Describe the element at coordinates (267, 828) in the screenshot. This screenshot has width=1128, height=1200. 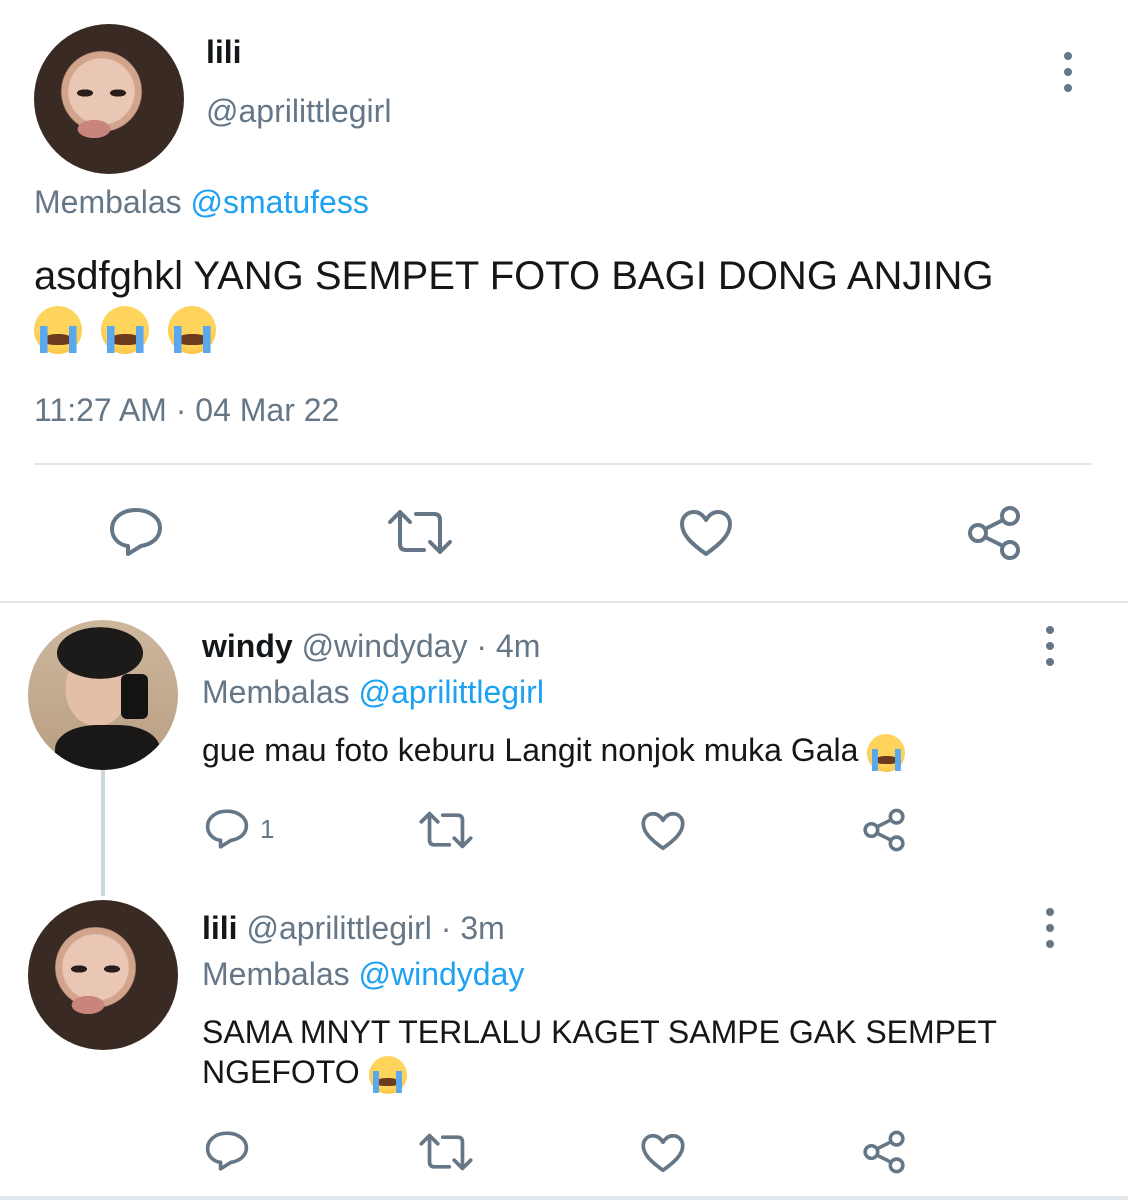
I see `reply-count: 1` at that location.